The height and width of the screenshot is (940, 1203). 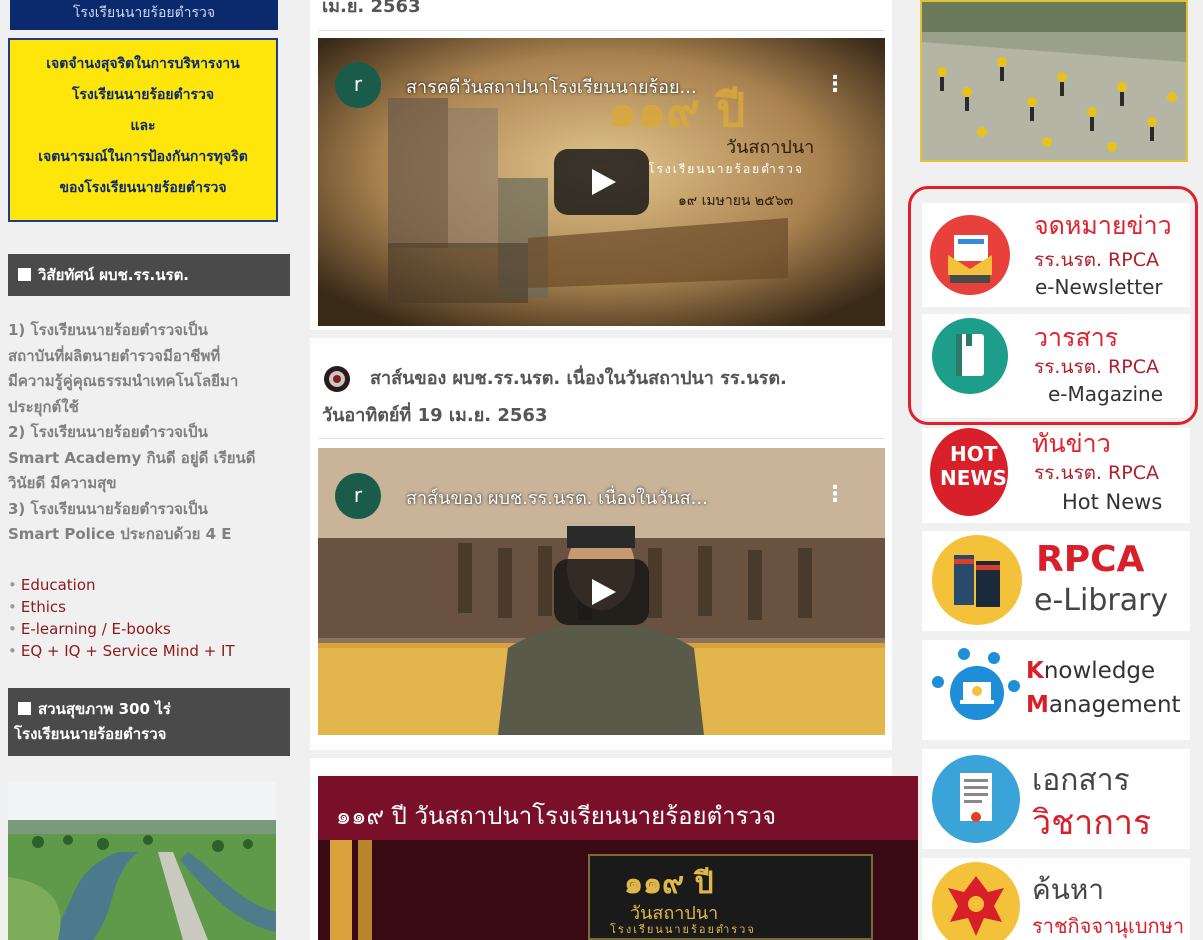 What do you see at coordinates (1114, 705) in the screenshot?
I see `km-line2-text: anagement` at bounding box center [1114, 705].